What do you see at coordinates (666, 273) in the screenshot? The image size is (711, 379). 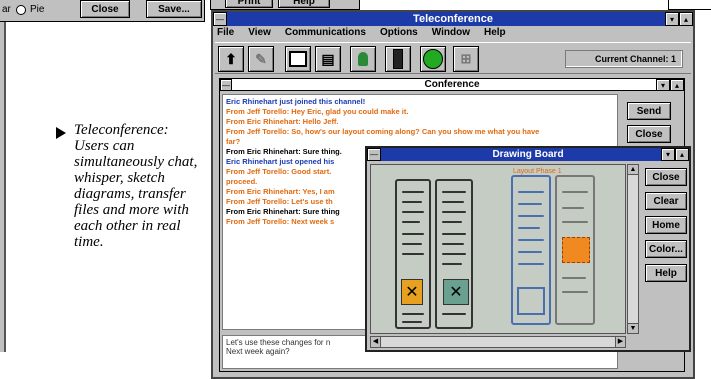 I see `drawing-help-button: Help` at bounding box center [666, 273].